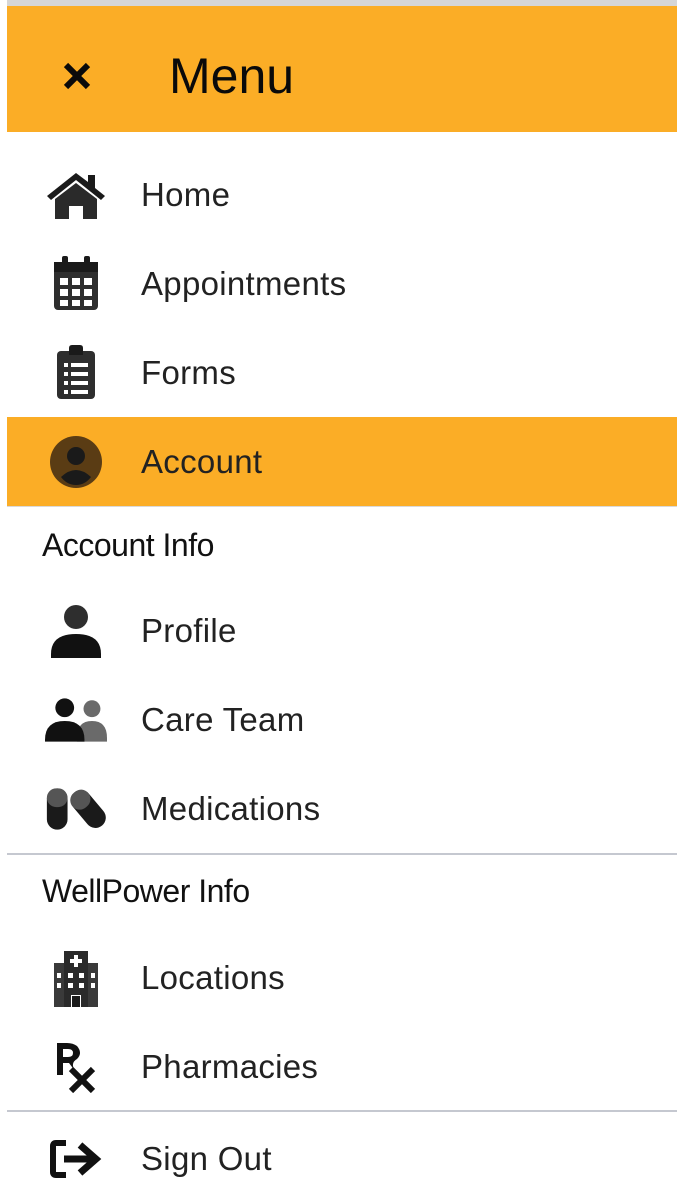 This screenshot has height=1178, width=677. I want to click on nav-item-account: Account, so click(342, 461).